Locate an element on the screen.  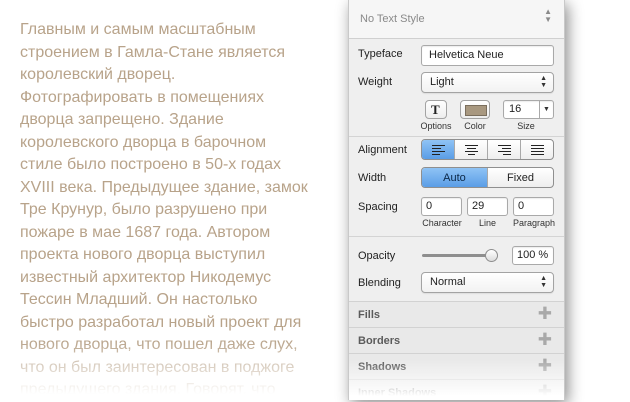
weight-popup: Light ▲ ▼ is located at coordinates (487, 82).